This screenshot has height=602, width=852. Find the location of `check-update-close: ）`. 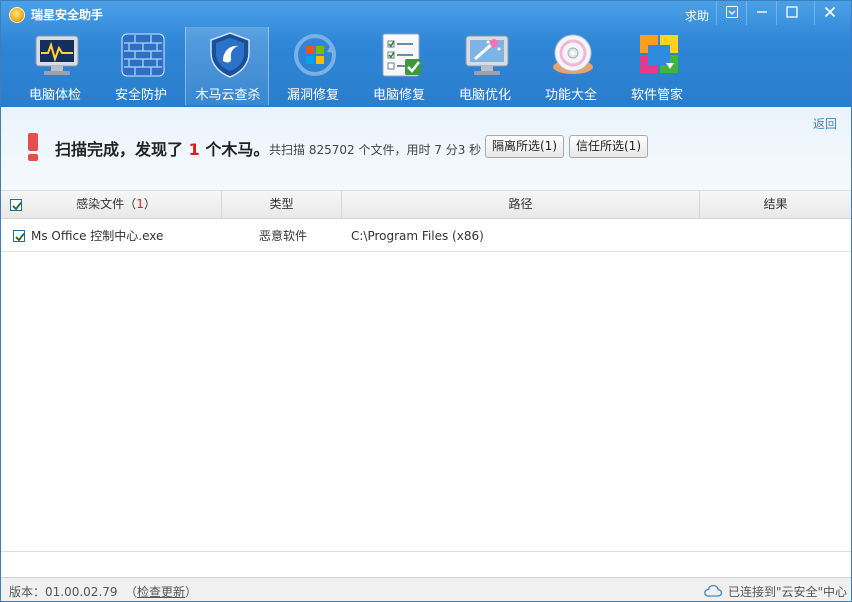

check-update-close: ） is located at coordinates (191, 592).